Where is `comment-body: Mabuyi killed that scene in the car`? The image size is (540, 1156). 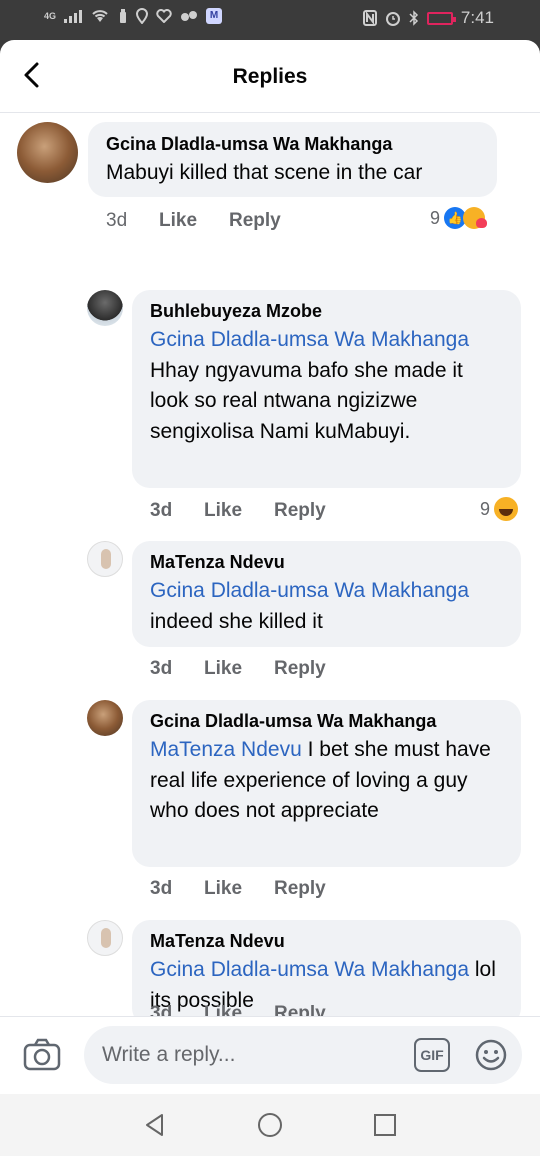
comment-body: Mabuyi killed that scene in the car is located at coordinates (264, 172).